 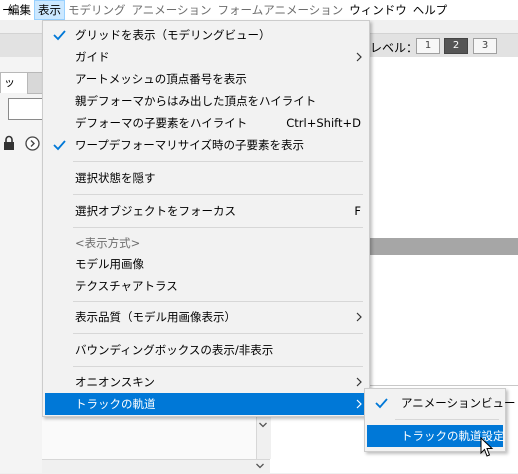 What do you see at coordinates (456, 46) in the screenshot?
I see `level-2-button: 2` at bounding box center [456, 46].